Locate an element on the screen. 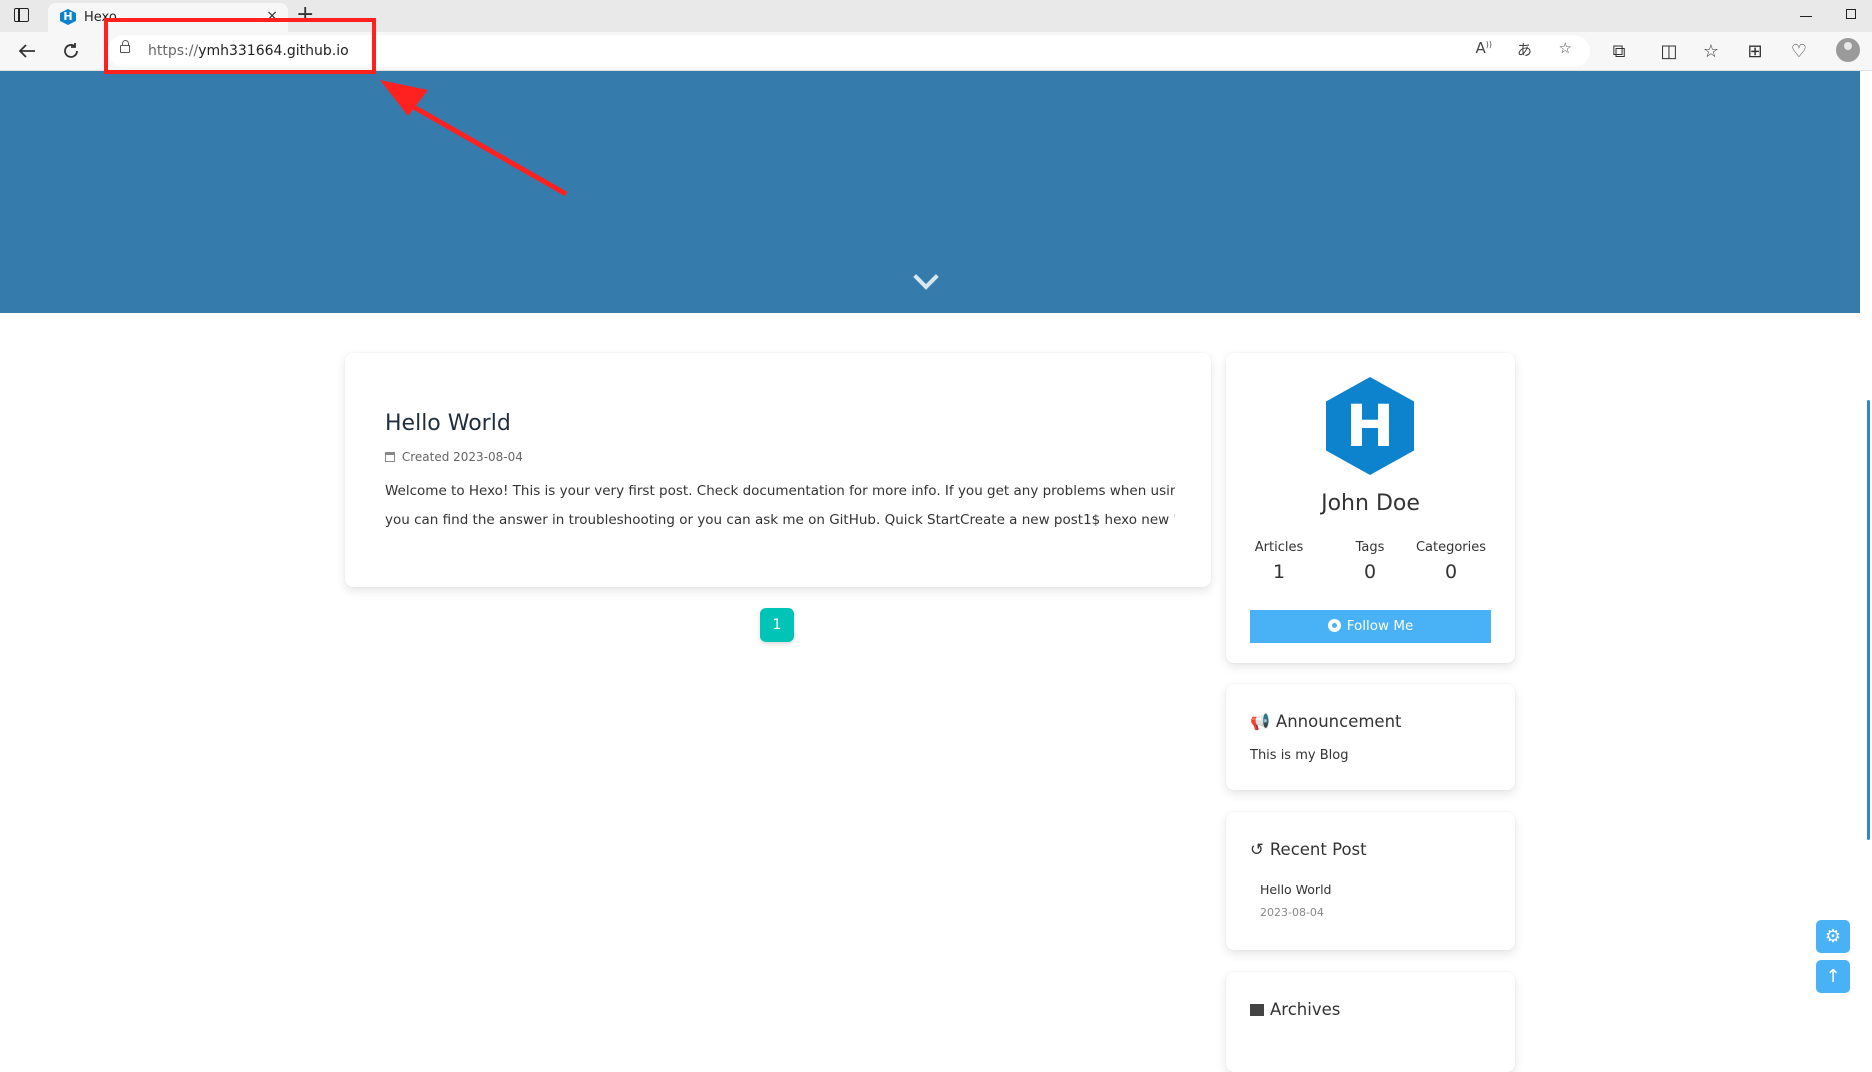 The width and height of the screenshot is (1872, 1072). stat-articles: Articles 1 is located at coordinates (1279, 561).